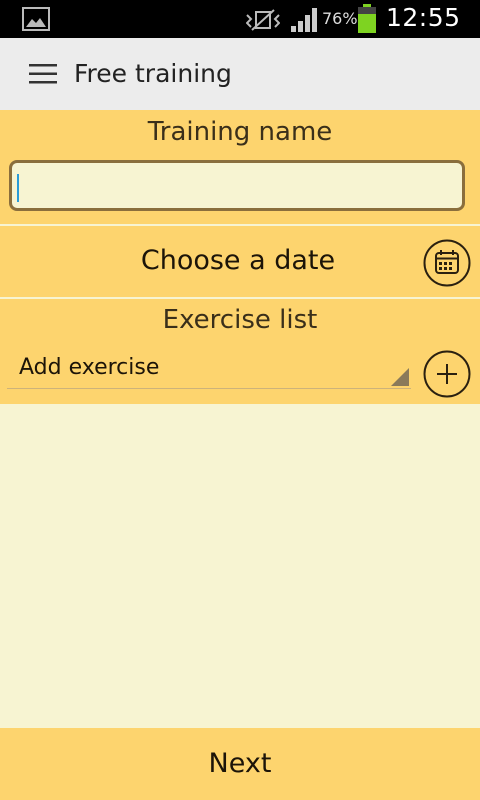 The image size is (480, 800). I want to click on next-button: Next, so click(240, 764).